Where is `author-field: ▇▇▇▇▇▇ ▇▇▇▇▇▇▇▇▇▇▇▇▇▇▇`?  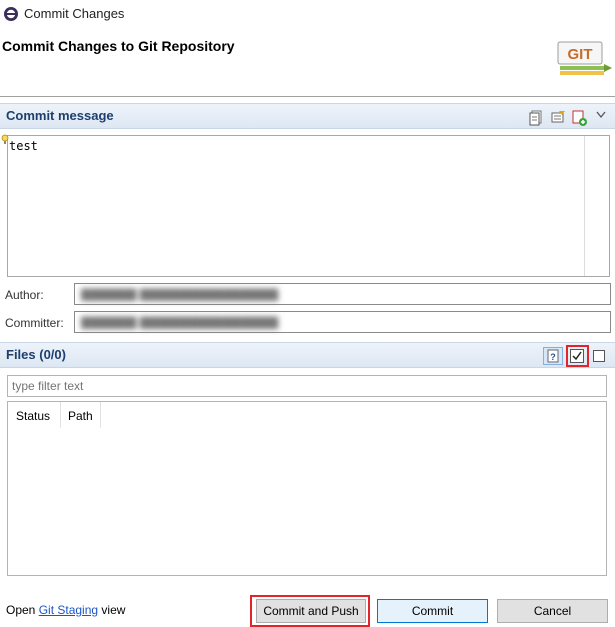 author-field: ▇▇▇▇▇▇ ▇▇▇▇▇▇▇▇▇▇▇▇▇▇▇ is located at coordinates (342, 294).